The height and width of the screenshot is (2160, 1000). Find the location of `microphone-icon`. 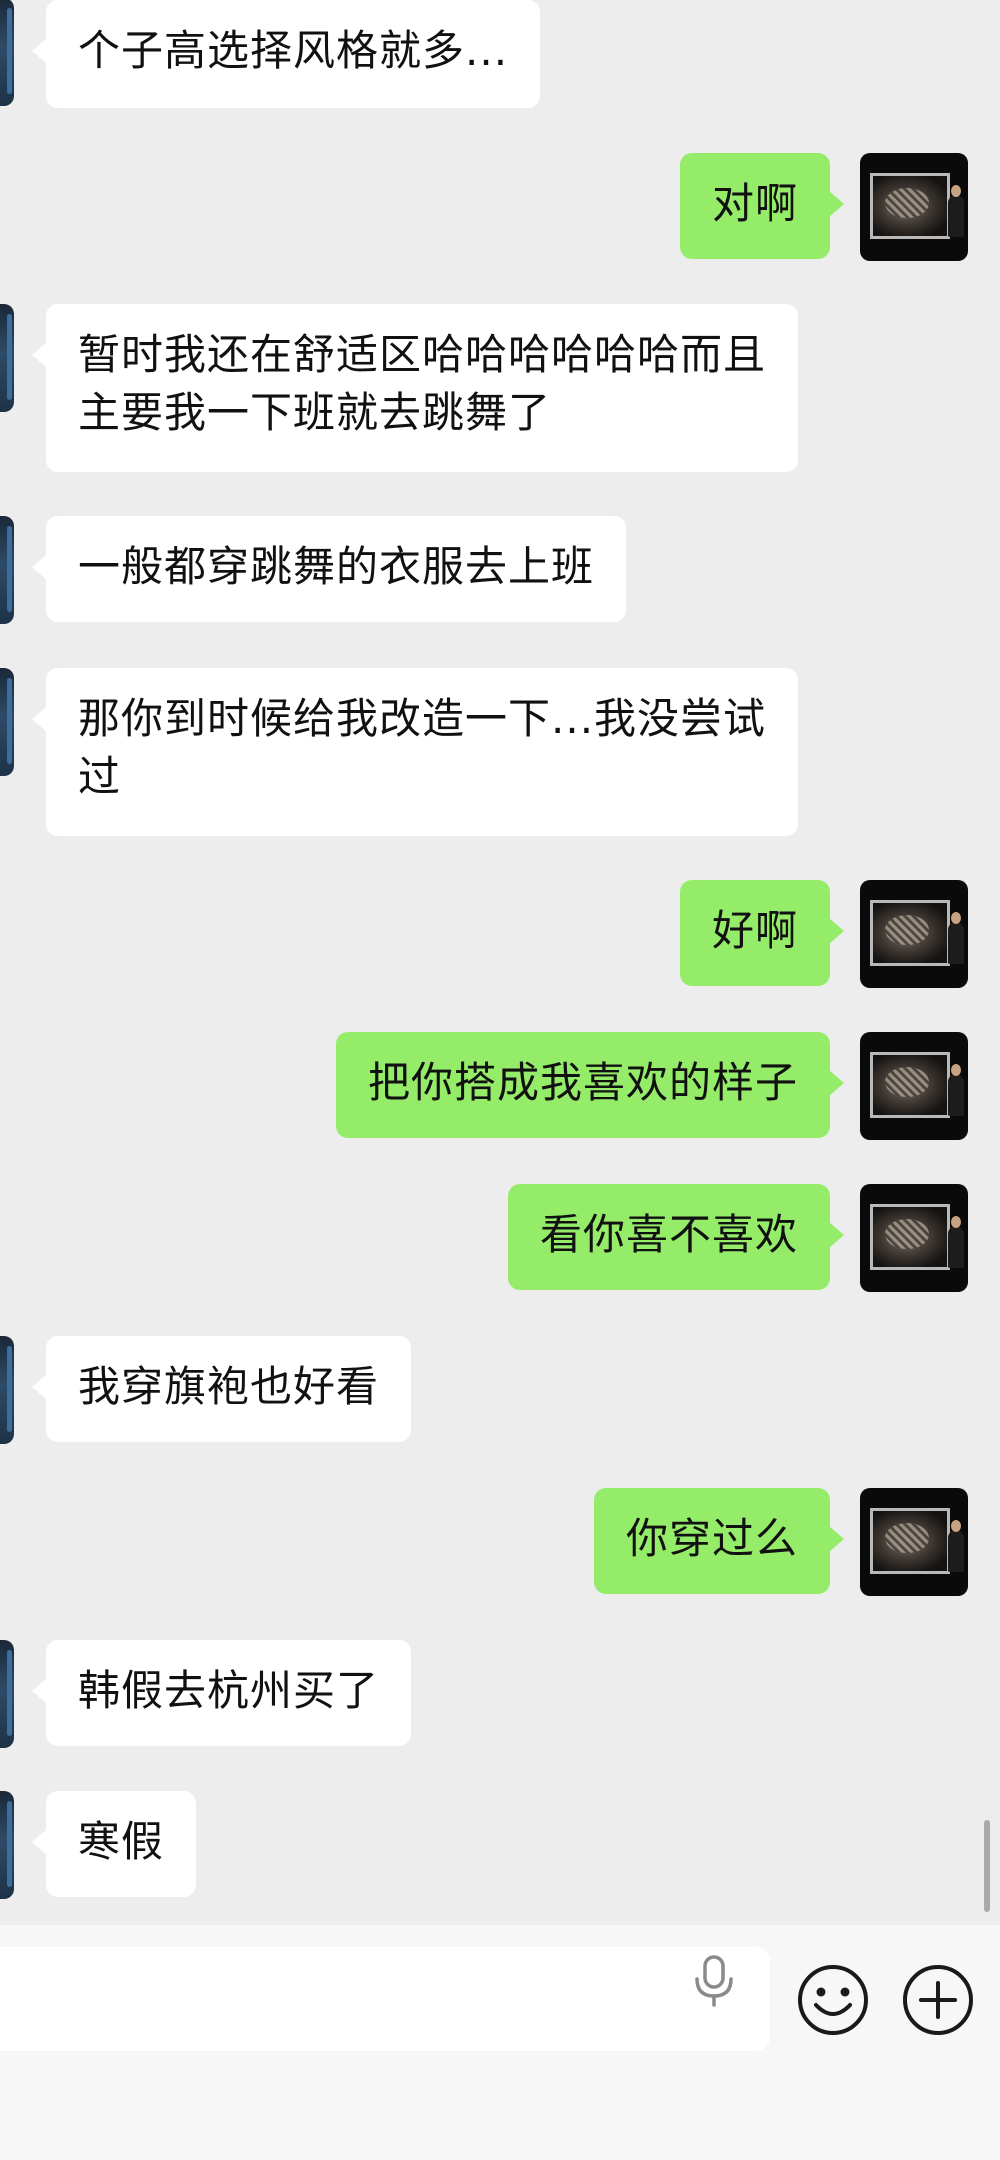

microphone-icon is located at coordinates (714, 1981).